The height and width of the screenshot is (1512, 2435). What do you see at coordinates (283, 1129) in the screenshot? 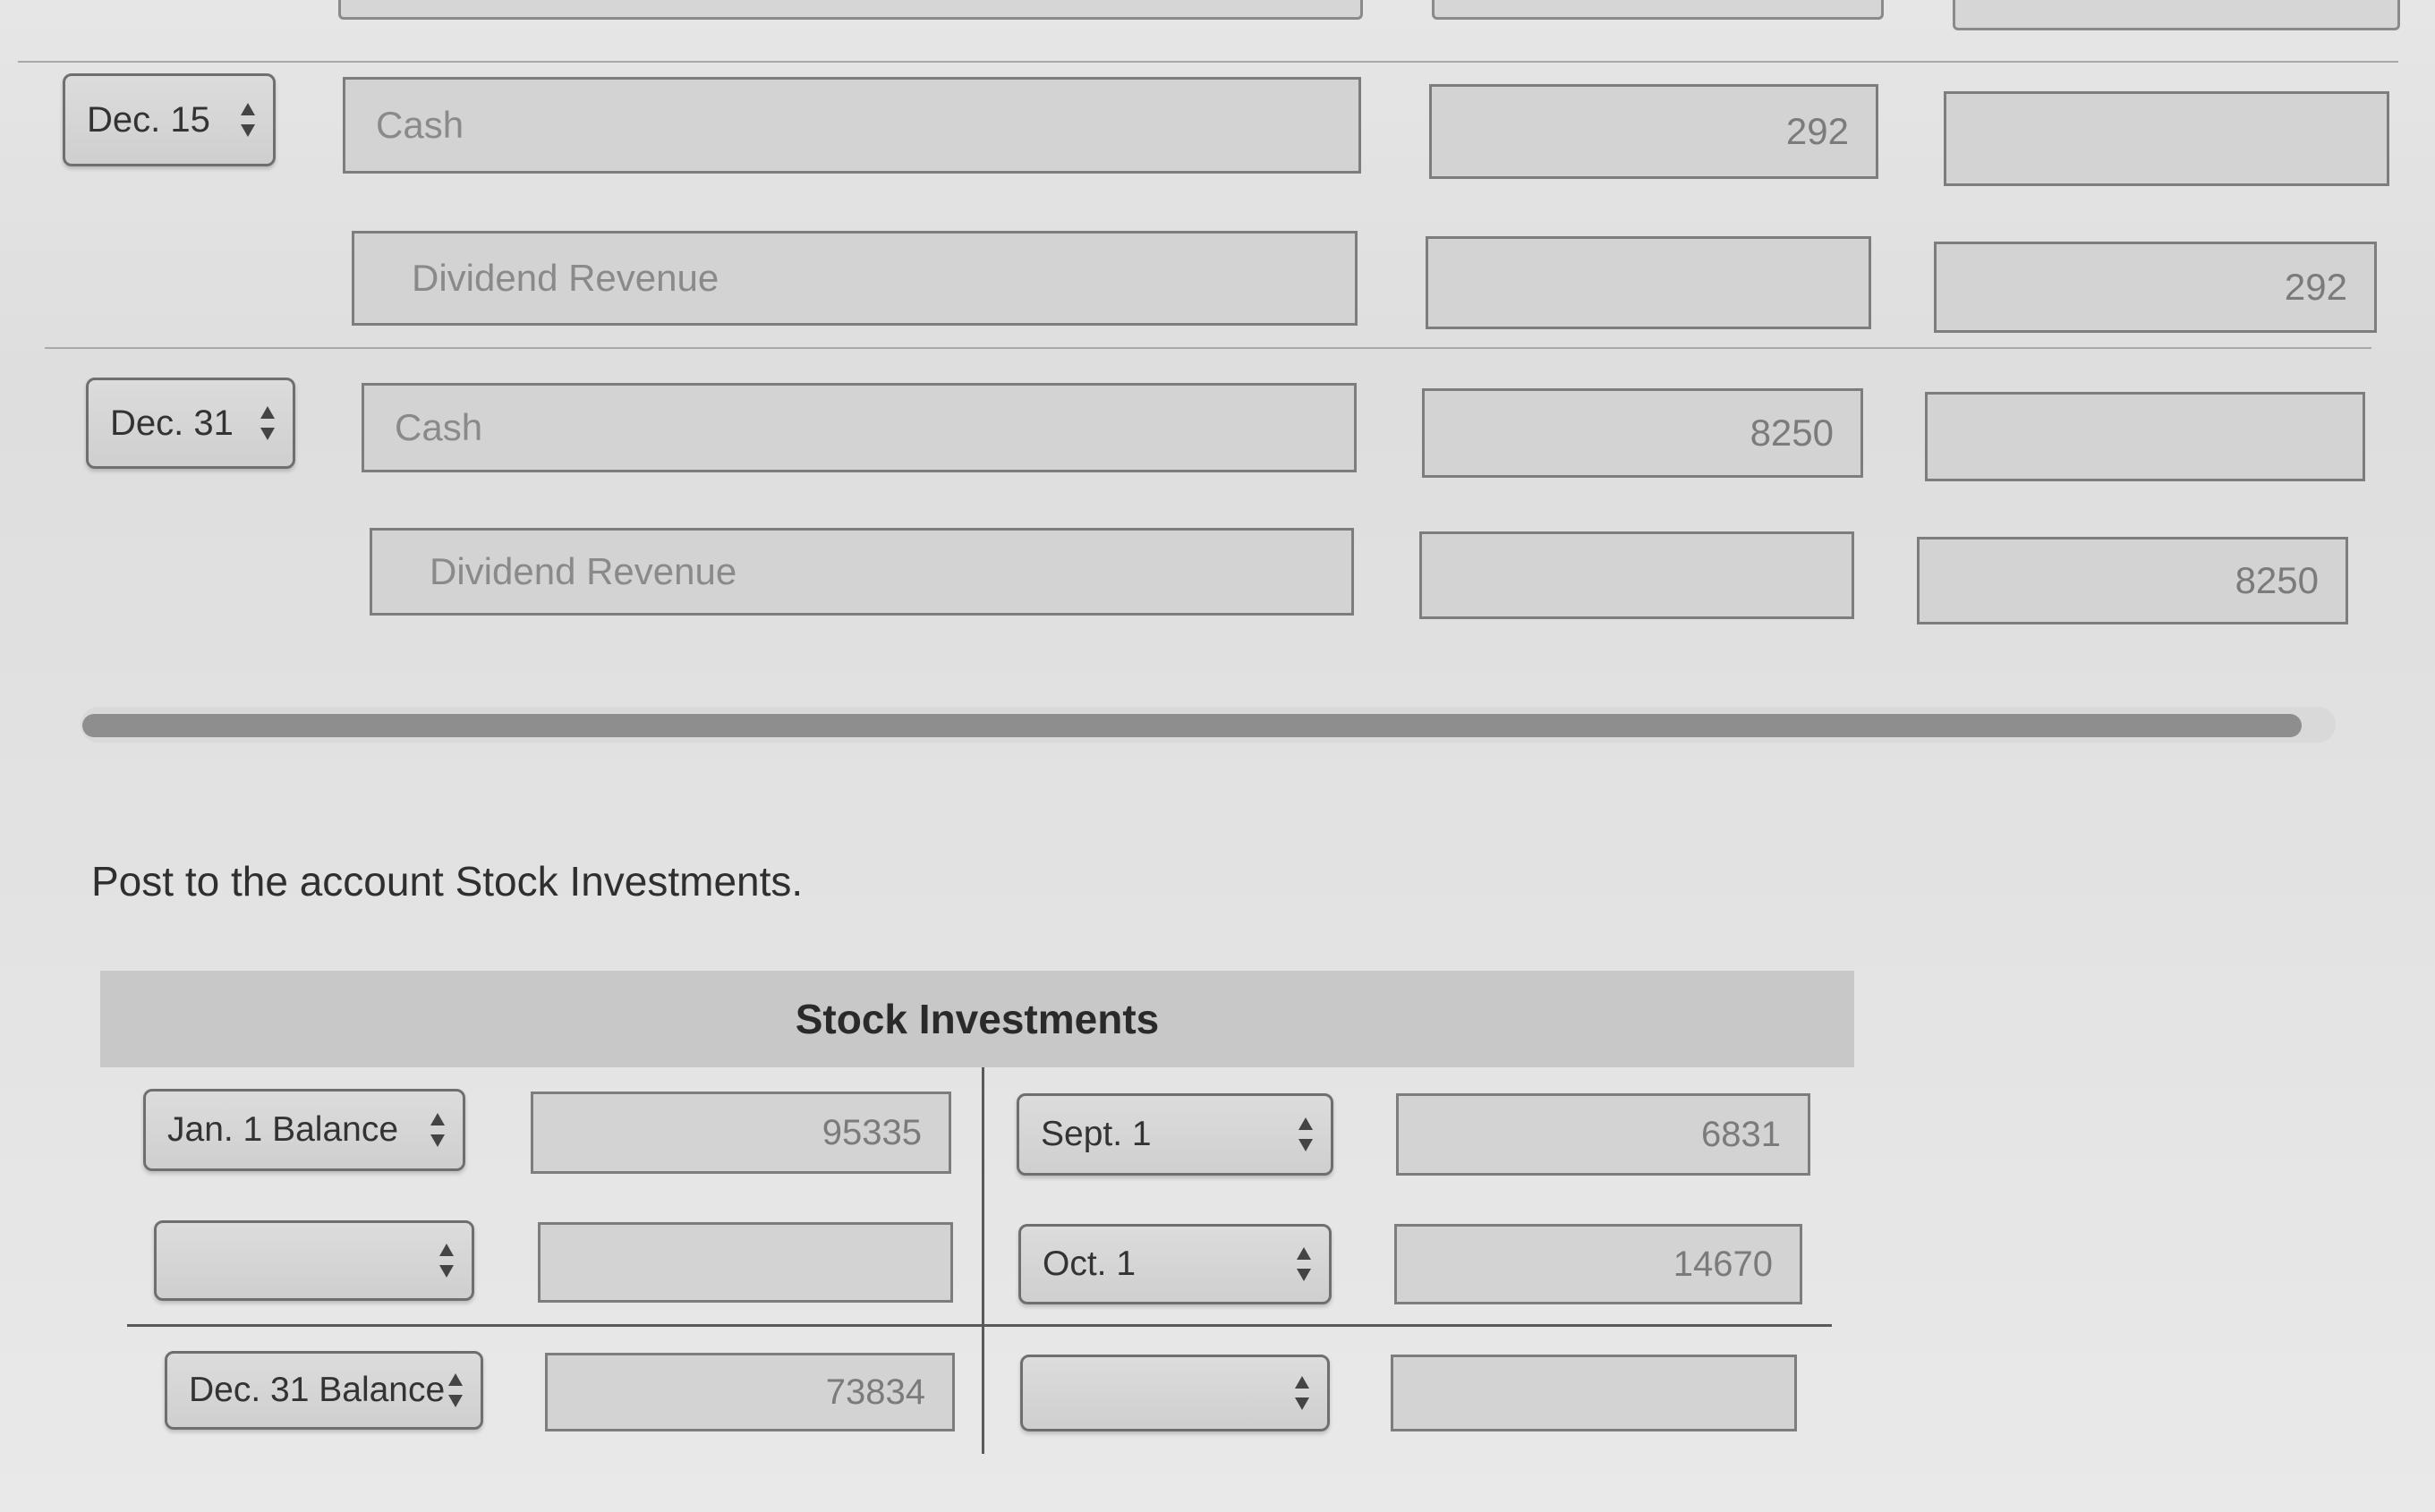
I see `select-label: Jan. 1 Balance` at bounding box center [283, 1129].